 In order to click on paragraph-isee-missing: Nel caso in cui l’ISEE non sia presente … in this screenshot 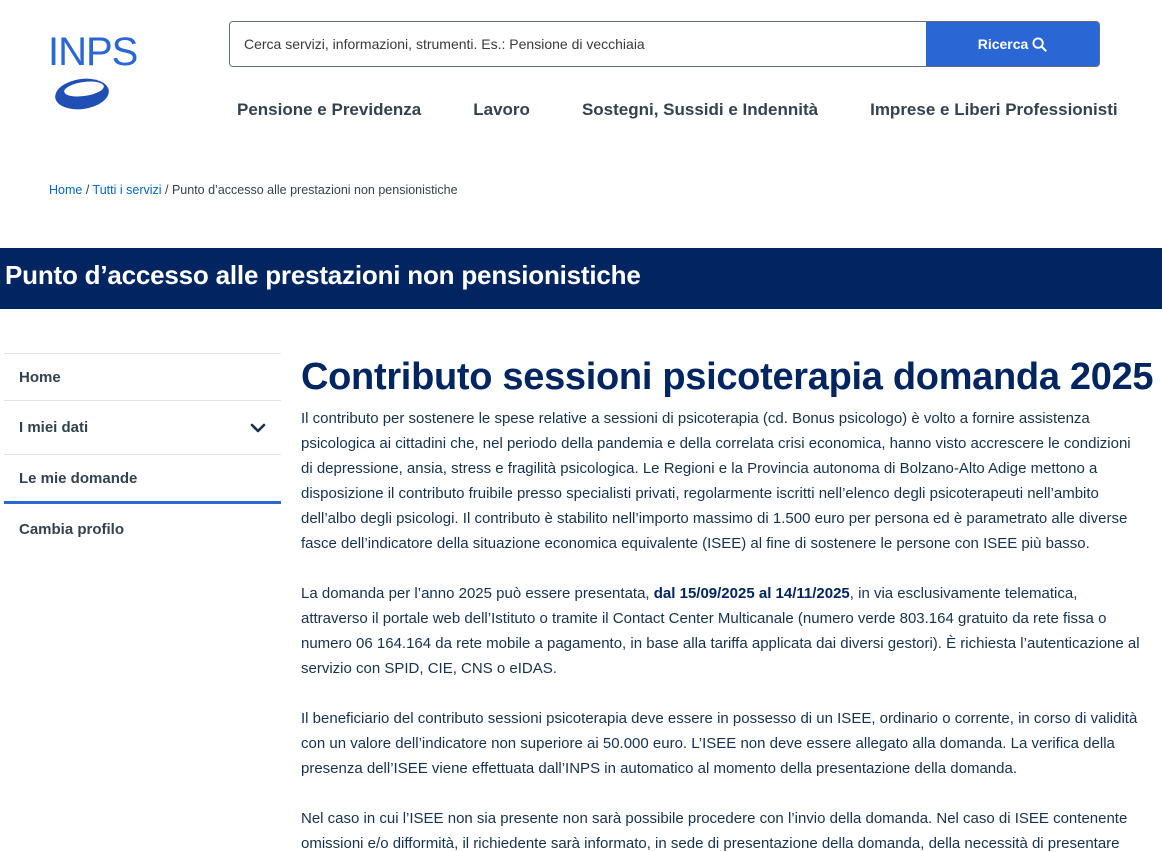, I will do `click(714, 831)`.